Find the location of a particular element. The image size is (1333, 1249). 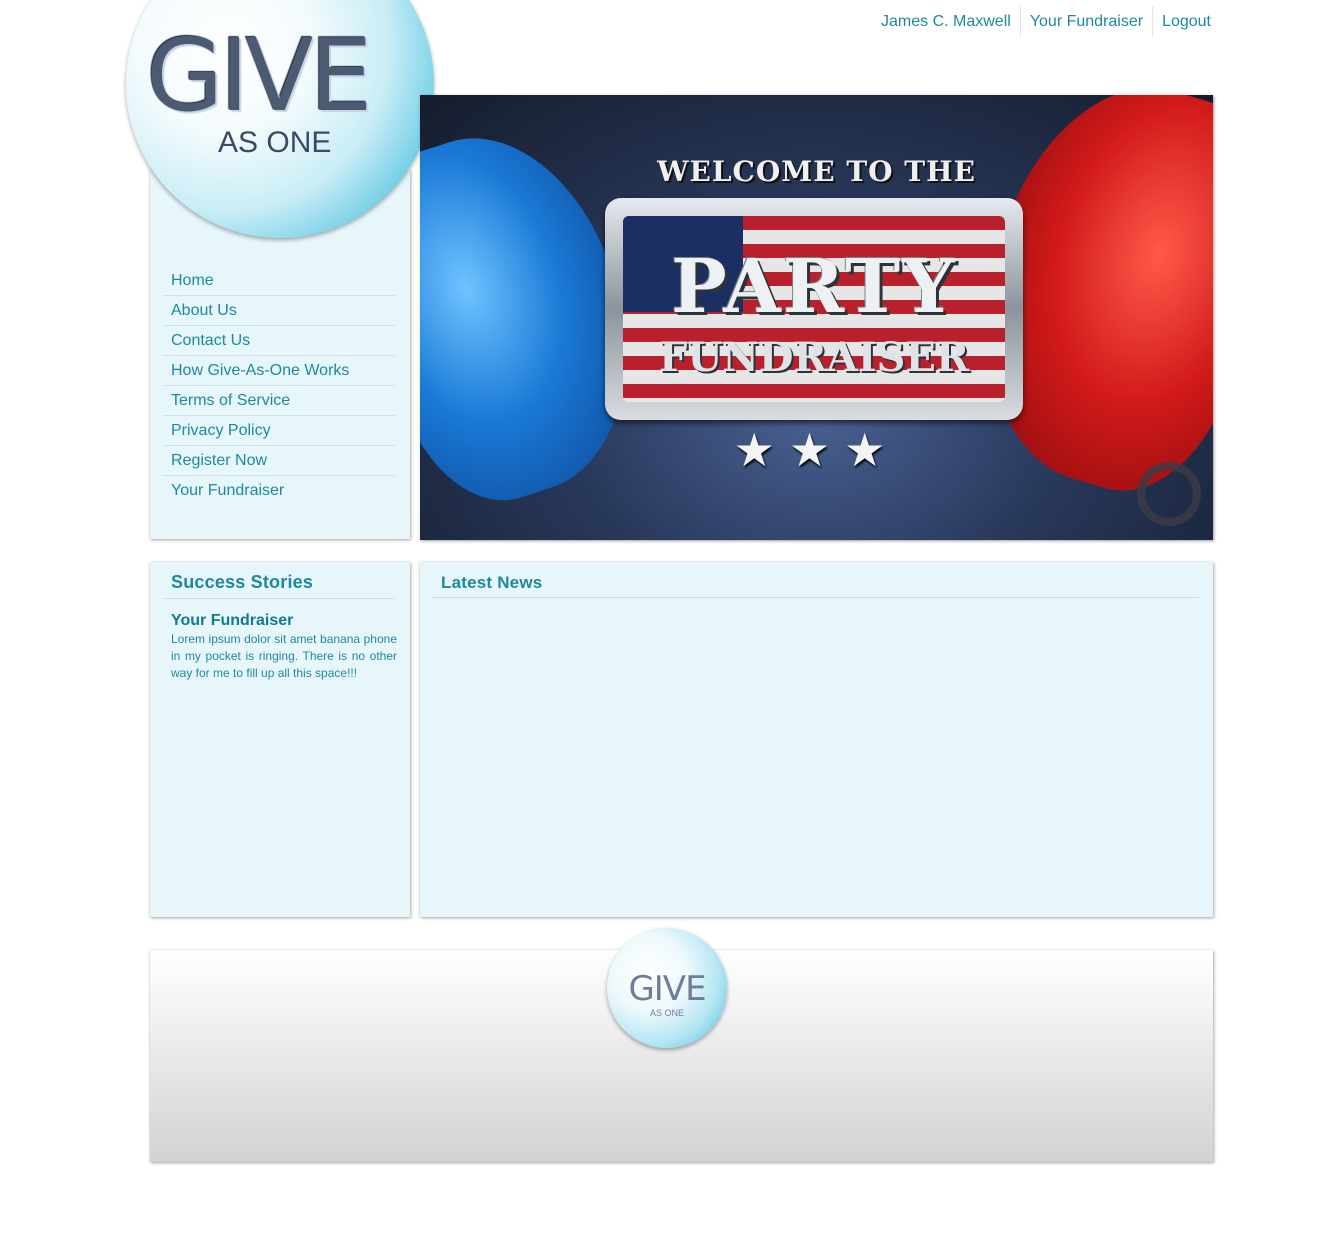

top-nav: James C. Maxwell Your Fundraiser Logout is located at coordinates (1046, 21).